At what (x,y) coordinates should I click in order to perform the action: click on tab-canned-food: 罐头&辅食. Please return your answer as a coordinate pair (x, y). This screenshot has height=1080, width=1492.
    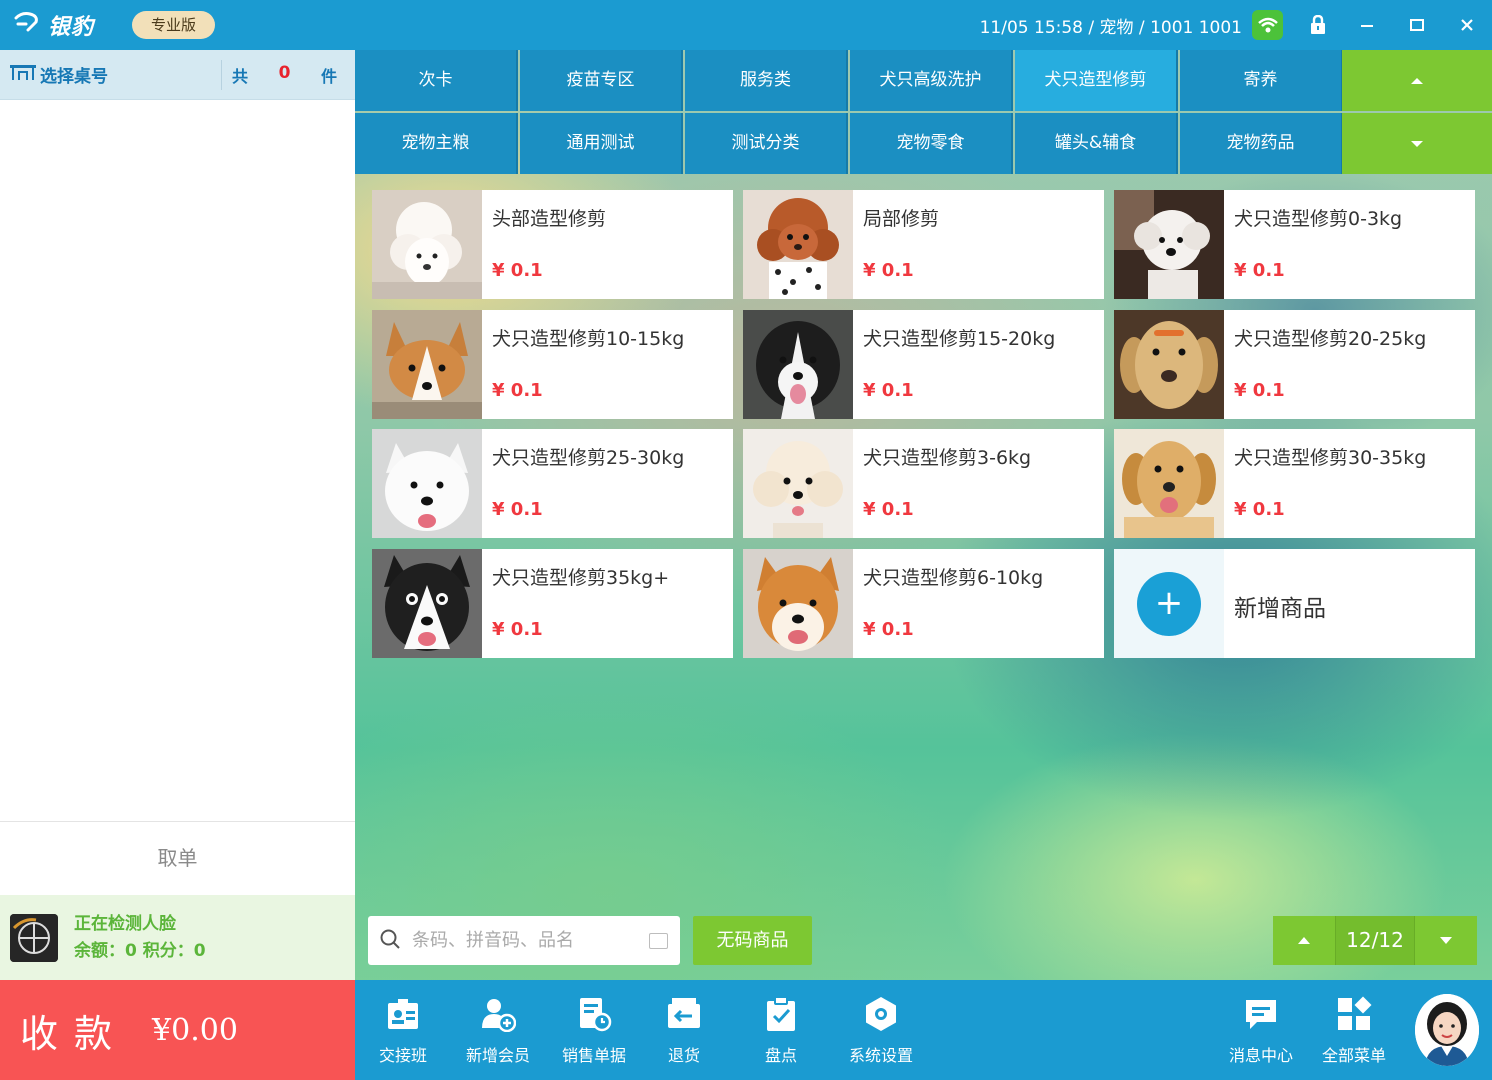
    Looking at the image, I should click on (1096, 143).